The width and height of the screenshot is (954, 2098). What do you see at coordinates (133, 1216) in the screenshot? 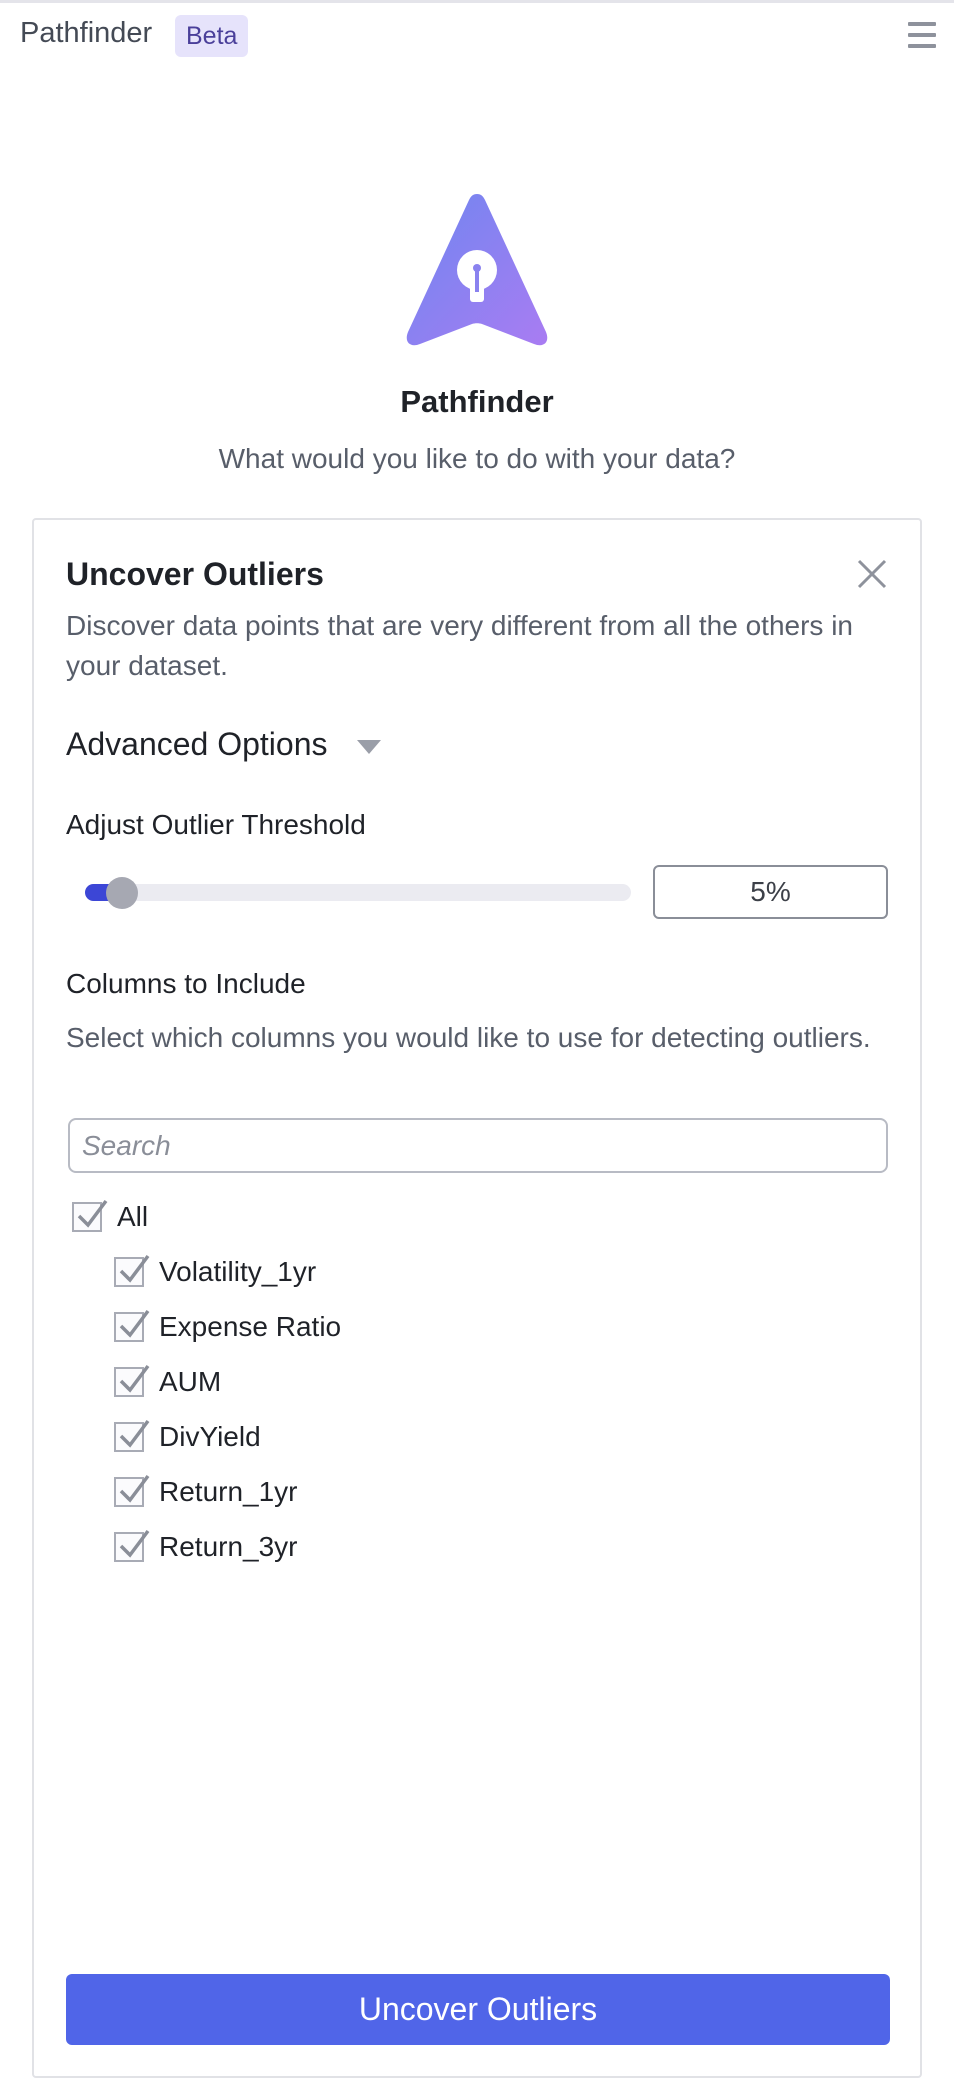
I see `checkbox-label: All` at bounding box center [133, 1216].